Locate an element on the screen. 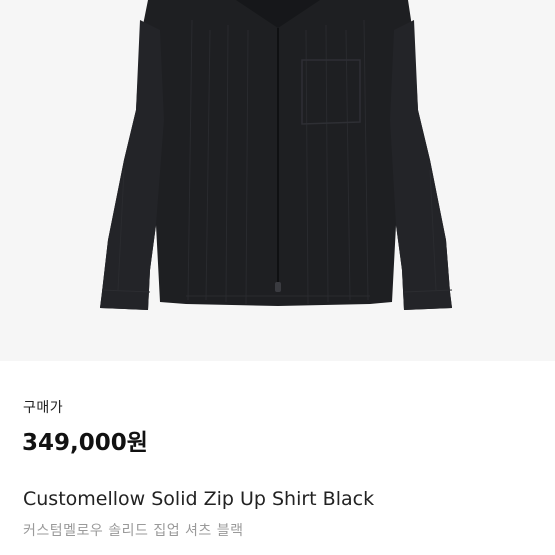  product-name-en: Customellow Solid Zip Up Shirt Black is located at coordinates (198, 499).